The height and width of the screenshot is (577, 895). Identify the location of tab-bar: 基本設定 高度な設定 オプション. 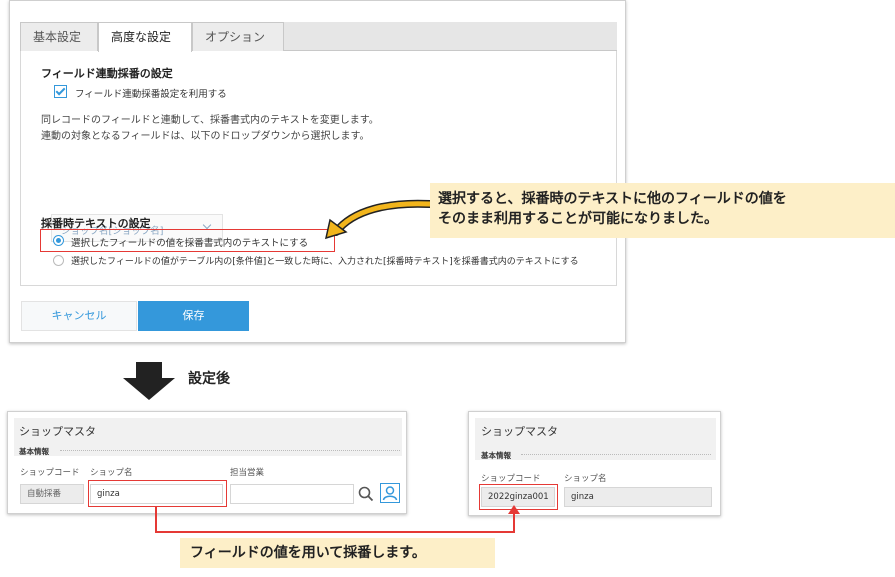
(318, 37).